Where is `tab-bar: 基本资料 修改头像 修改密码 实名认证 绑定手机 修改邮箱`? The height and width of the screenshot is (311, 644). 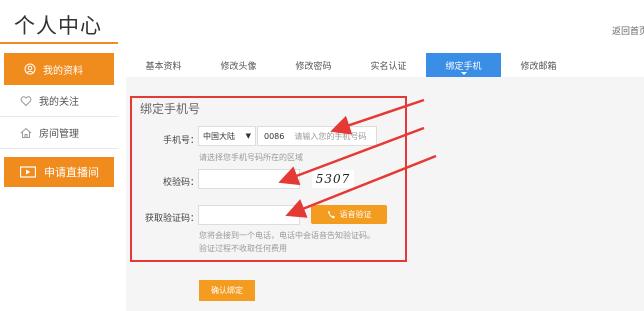
tab-bar: 基本资料 修改头像 修改密码 实名认证 绑定手机 修改邮箱 is located at coordinates (385, 65).